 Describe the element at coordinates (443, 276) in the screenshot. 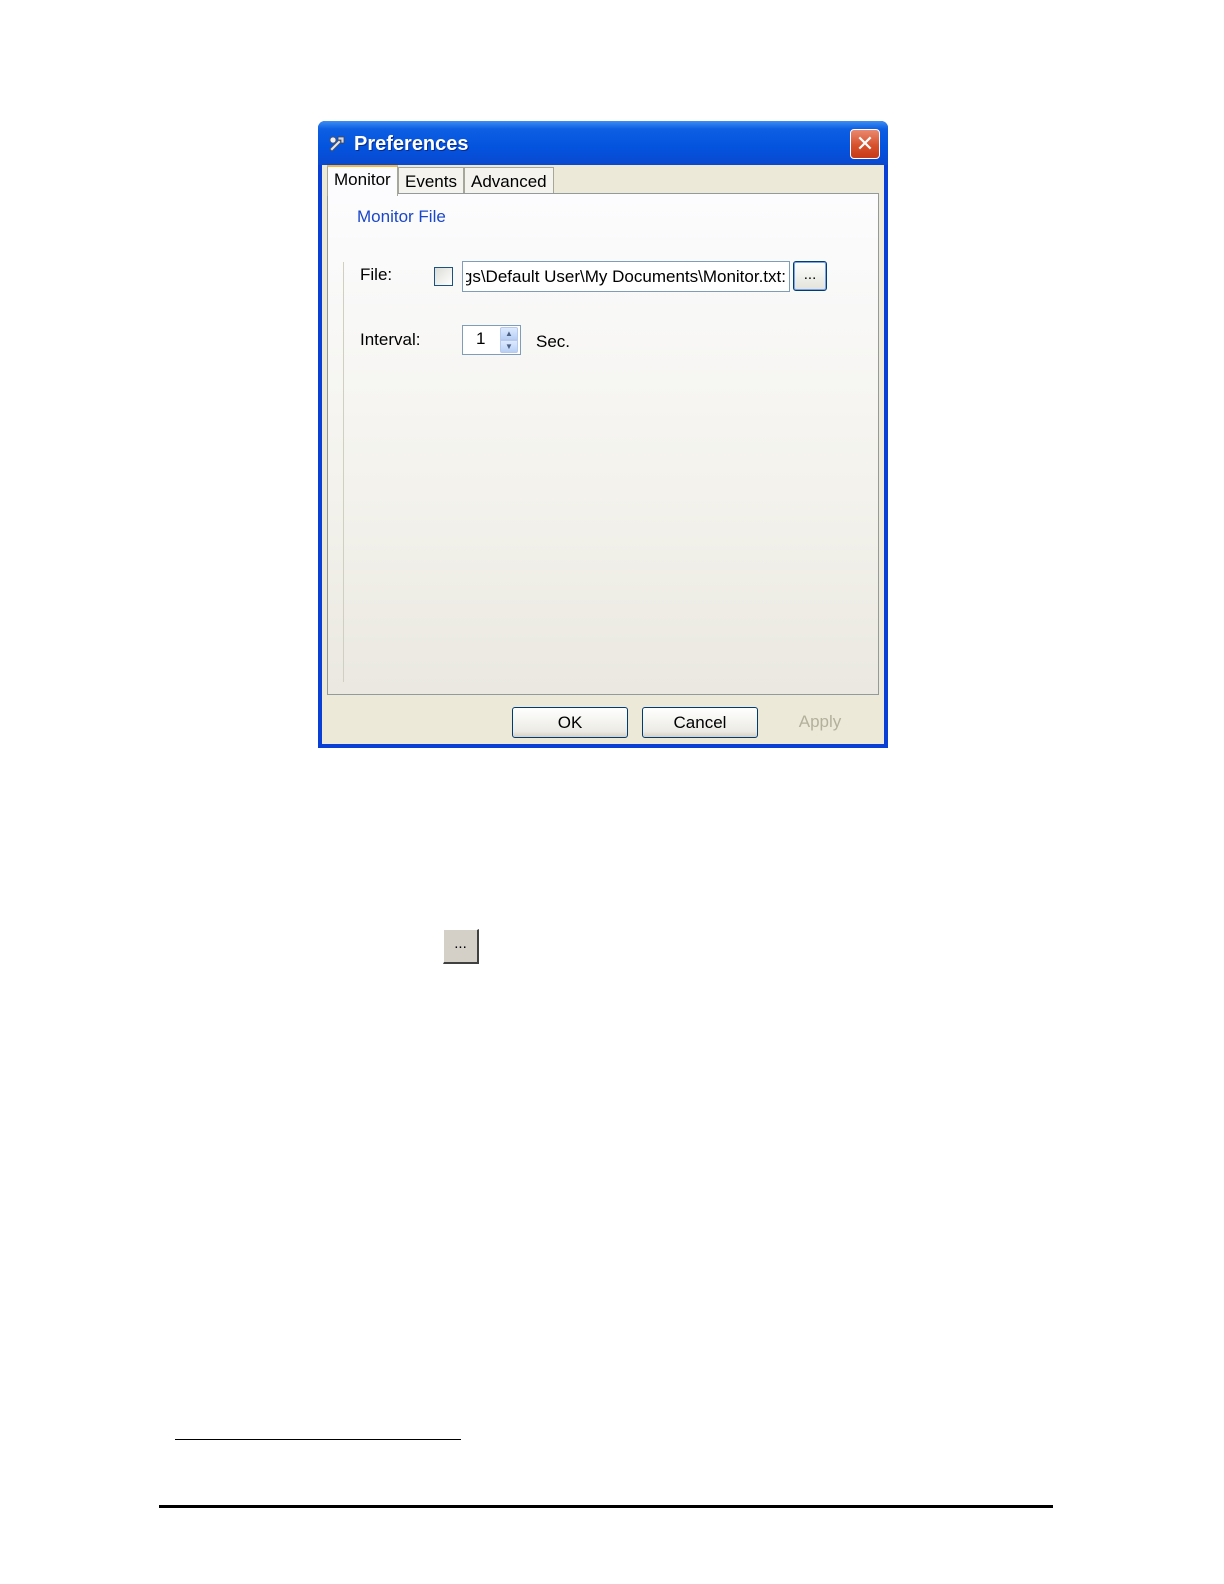

I see `monitor-file-checkbox` at that location.